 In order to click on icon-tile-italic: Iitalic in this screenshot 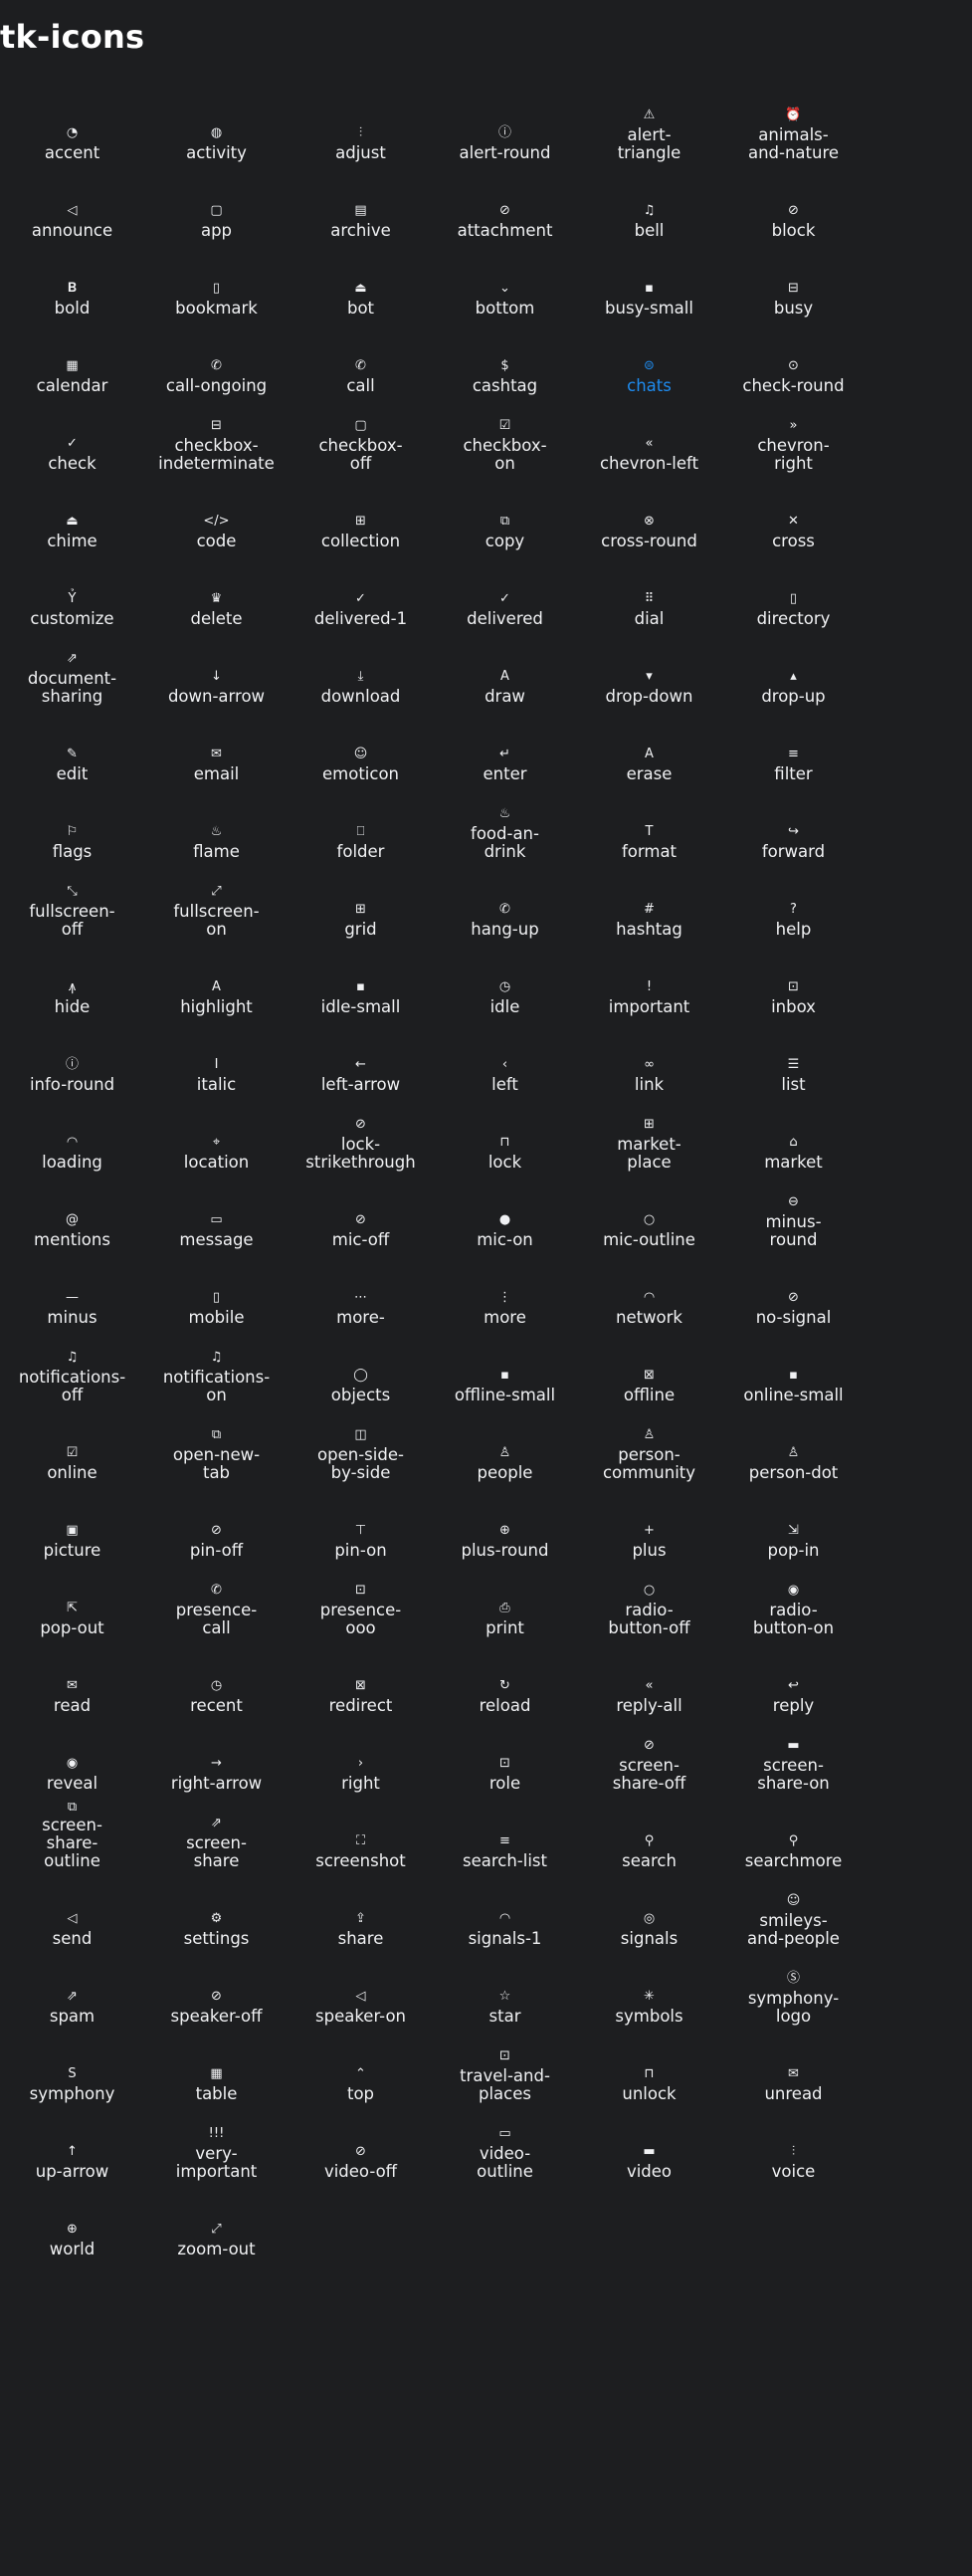, I will do `click(216, 1073)`.